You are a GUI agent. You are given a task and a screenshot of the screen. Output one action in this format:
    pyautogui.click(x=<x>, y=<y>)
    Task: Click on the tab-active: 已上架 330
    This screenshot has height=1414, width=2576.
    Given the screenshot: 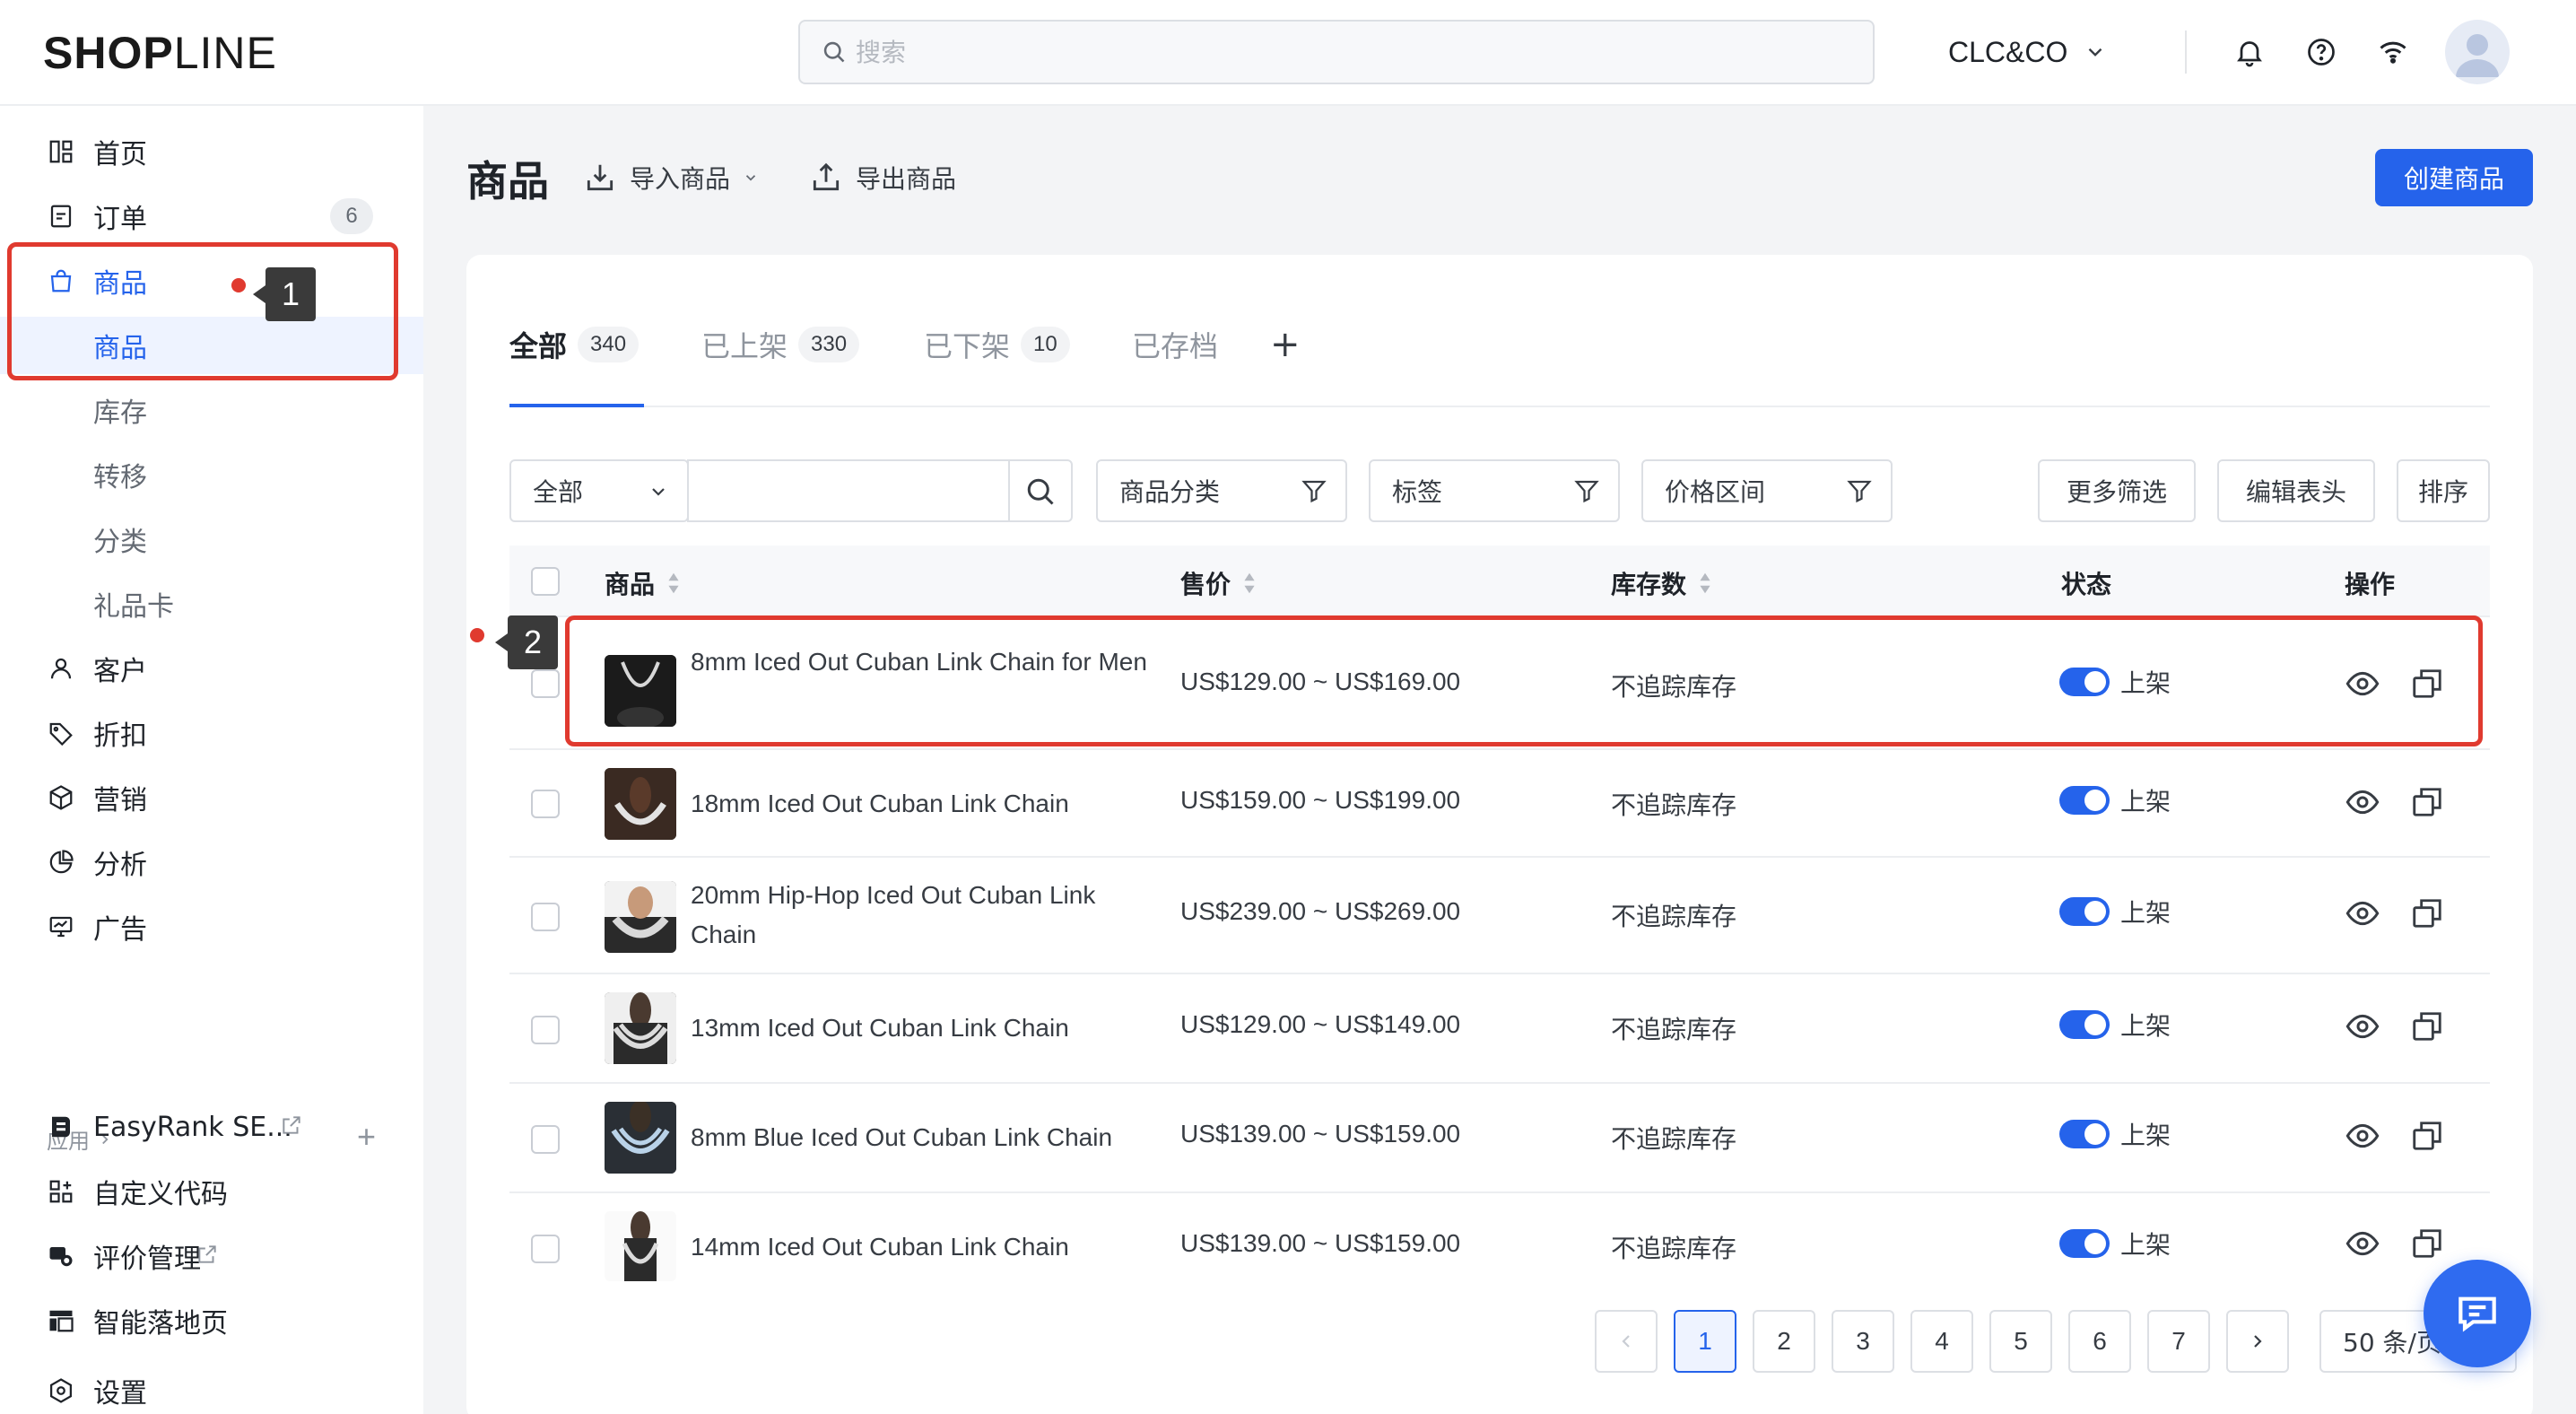 What is the action you would take?
    pyautogui.click(x=780, y=344)
    